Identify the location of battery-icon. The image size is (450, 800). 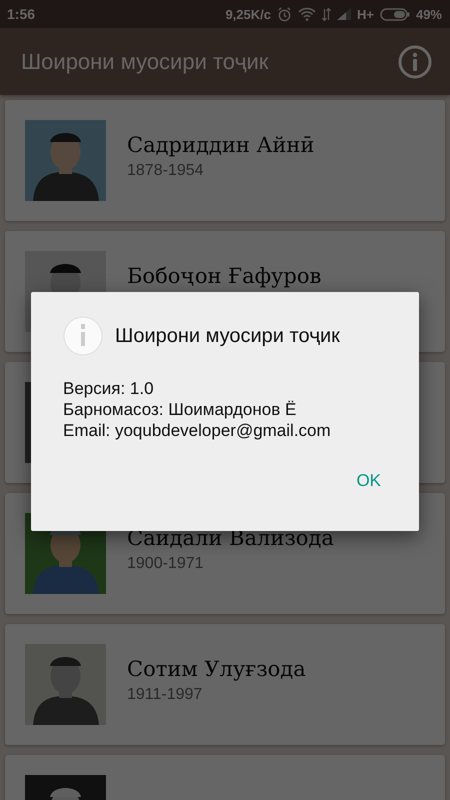
(395, 14).